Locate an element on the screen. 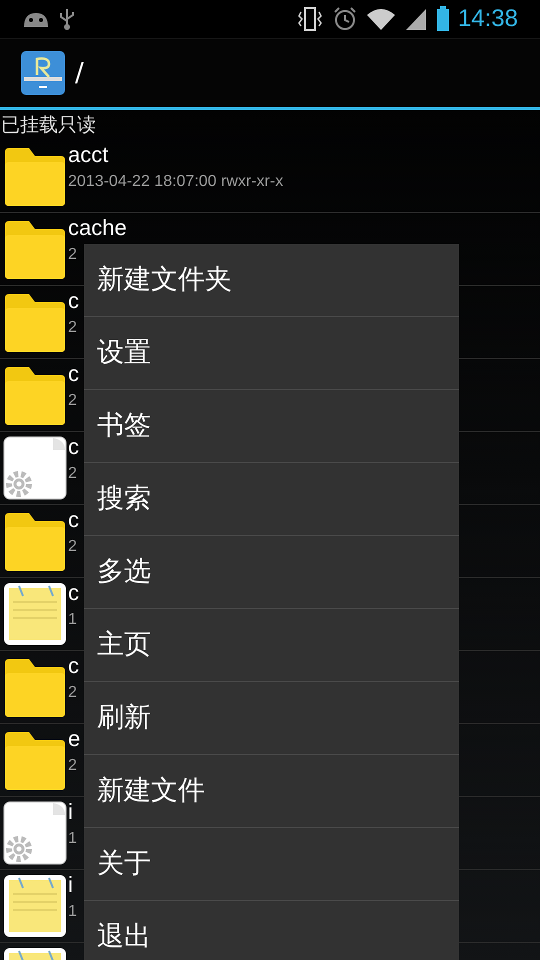 The height and width of the screenshot is (960, 540). menu-item: 设置 is located at coordinates (271, 353).